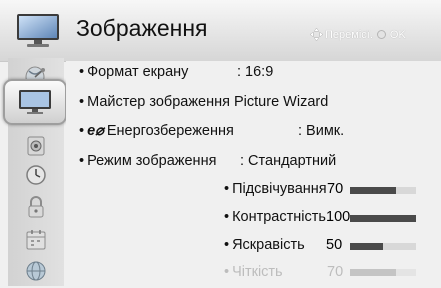 This screenshot has height=288, width=441. Describe the element at coordinates (321, 131) in the screenshot. I see `energy-saving-value: : Вимк.` at that location.